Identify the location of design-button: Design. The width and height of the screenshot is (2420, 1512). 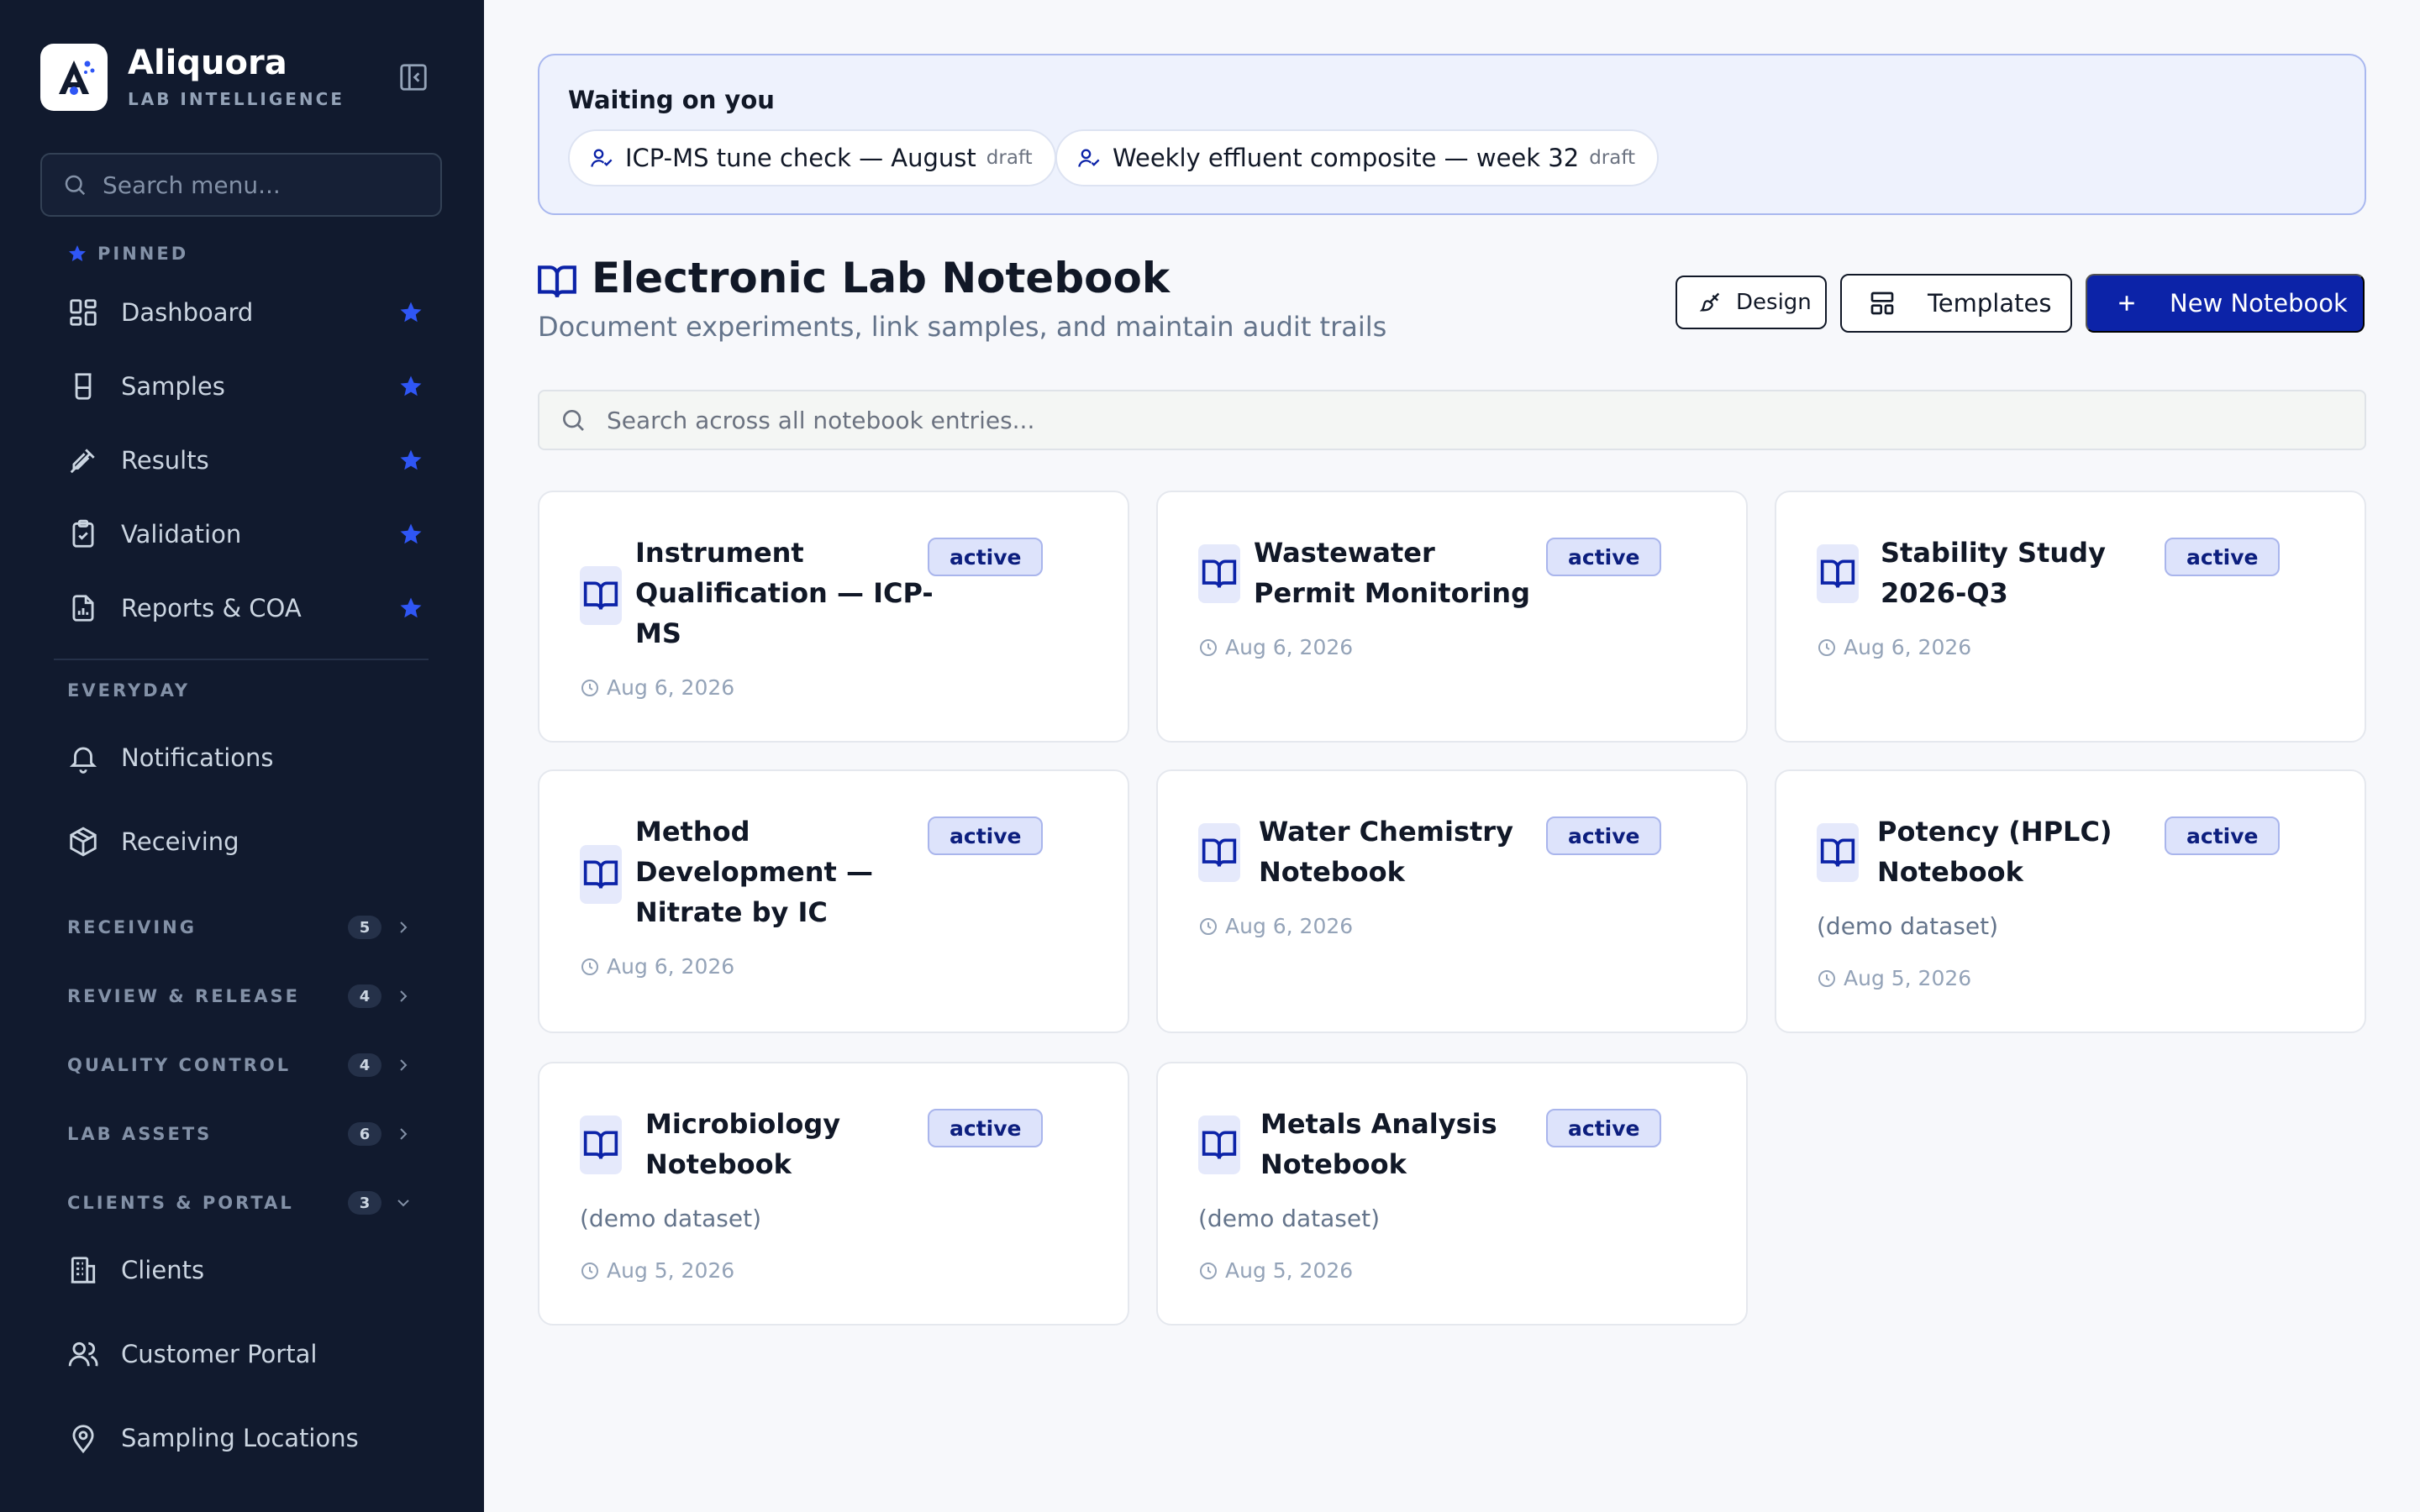
(1751, 302).